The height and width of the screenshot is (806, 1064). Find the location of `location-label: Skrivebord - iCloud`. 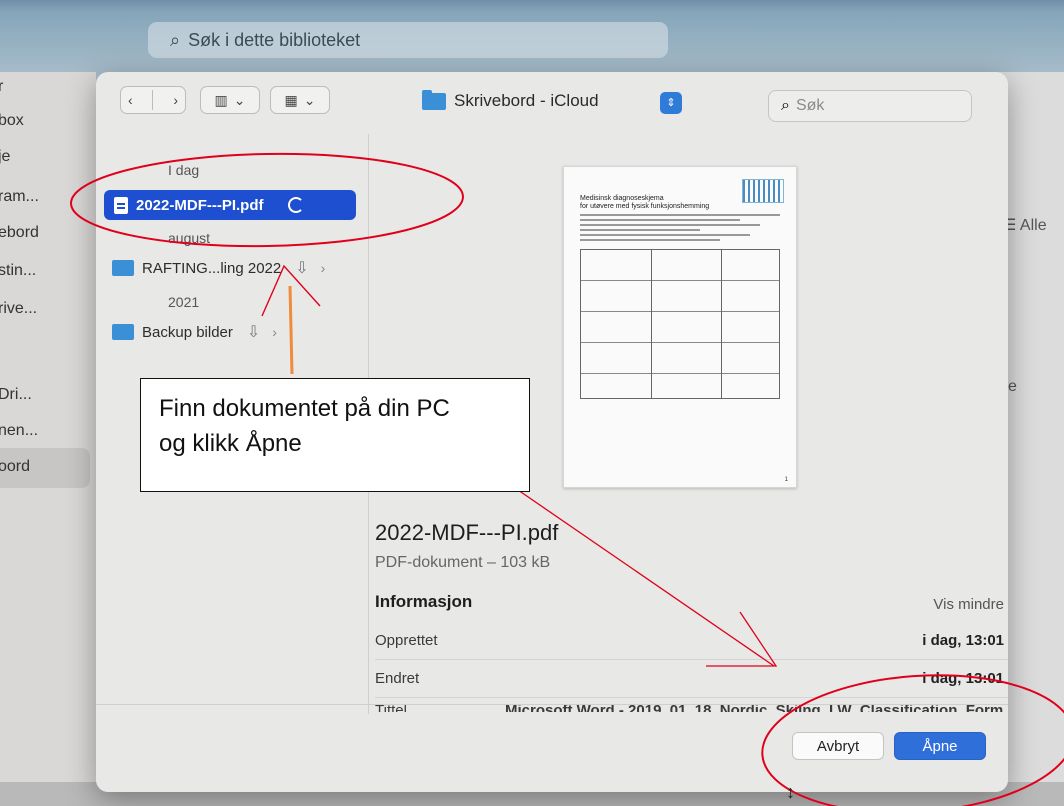

location-label: Skrivebord - iCloud is located at coordinates (526, 100).